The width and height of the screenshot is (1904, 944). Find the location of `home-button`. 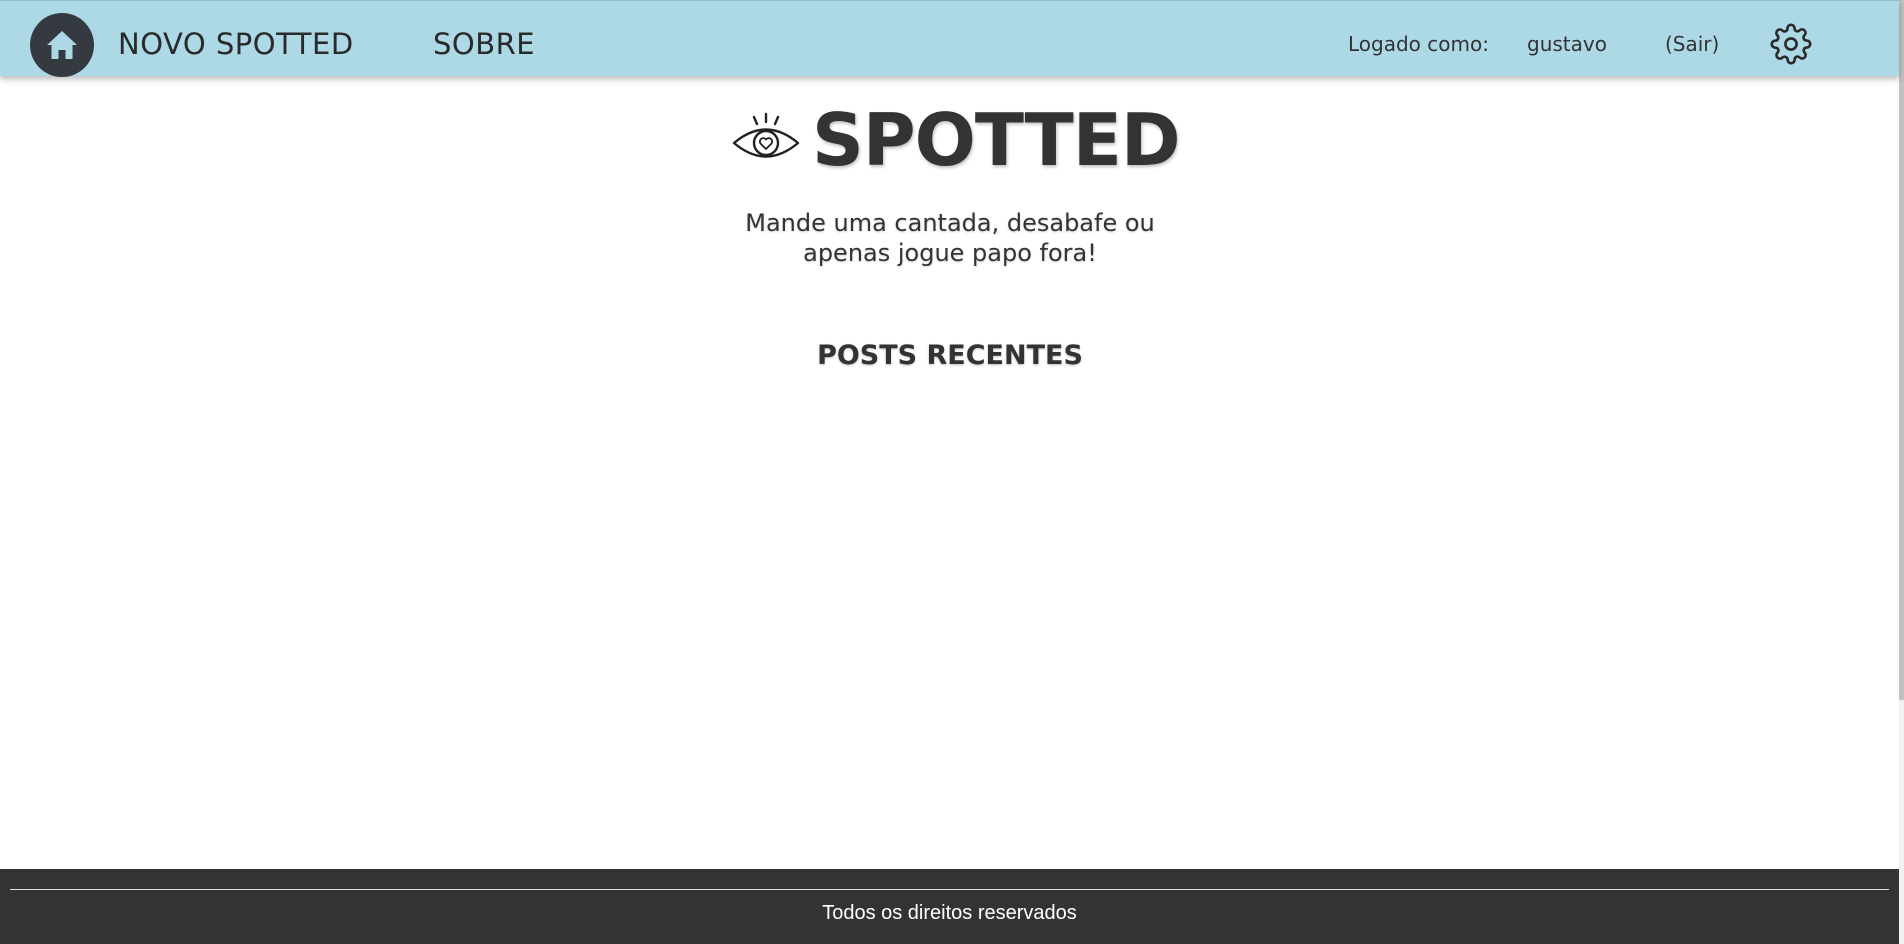

home-button is located at coordinates (62, 45).